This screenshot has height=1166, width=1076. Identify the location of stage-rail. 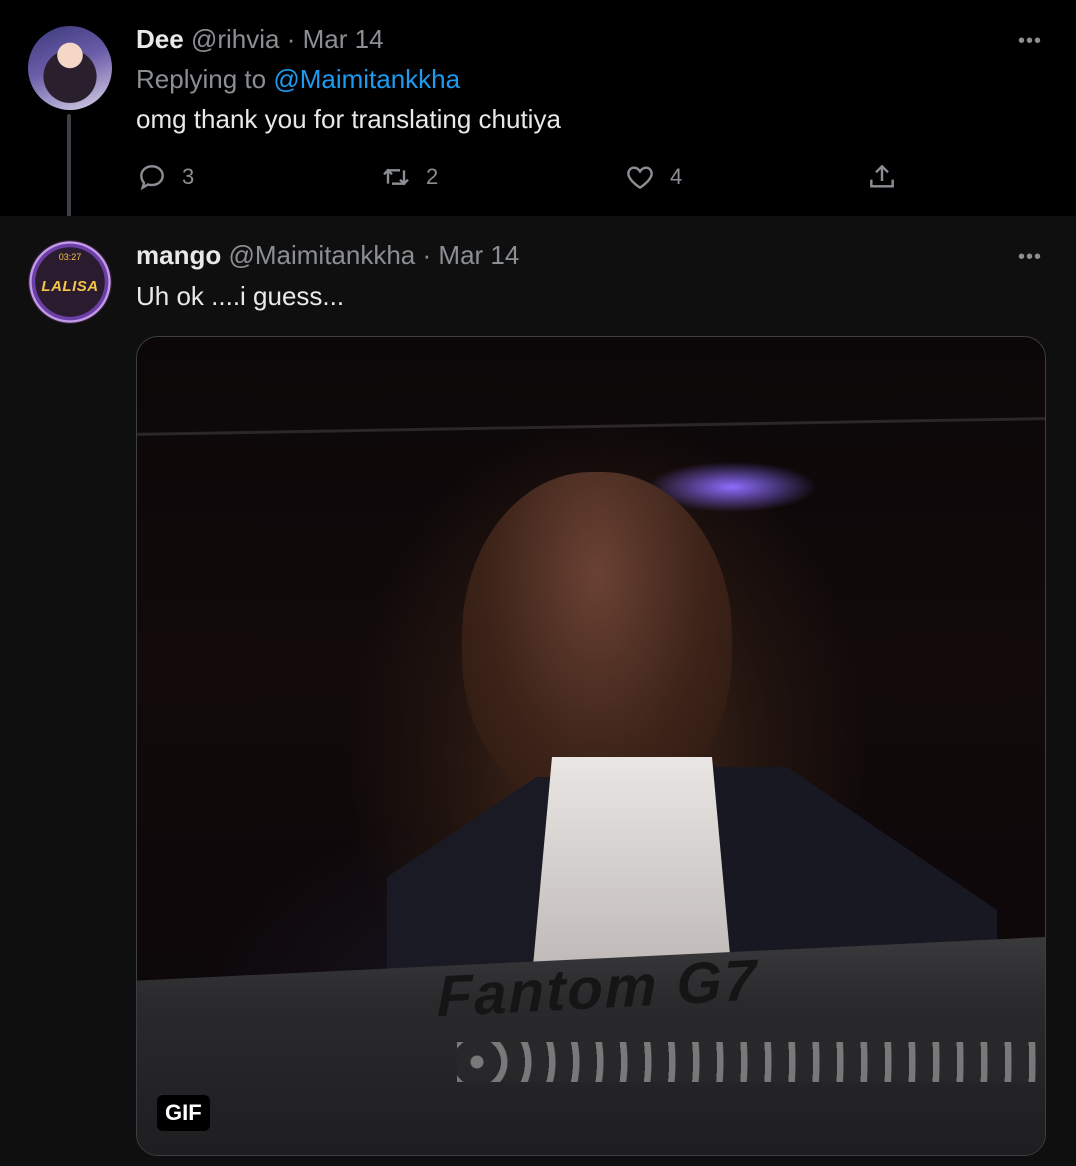
(591, 426).